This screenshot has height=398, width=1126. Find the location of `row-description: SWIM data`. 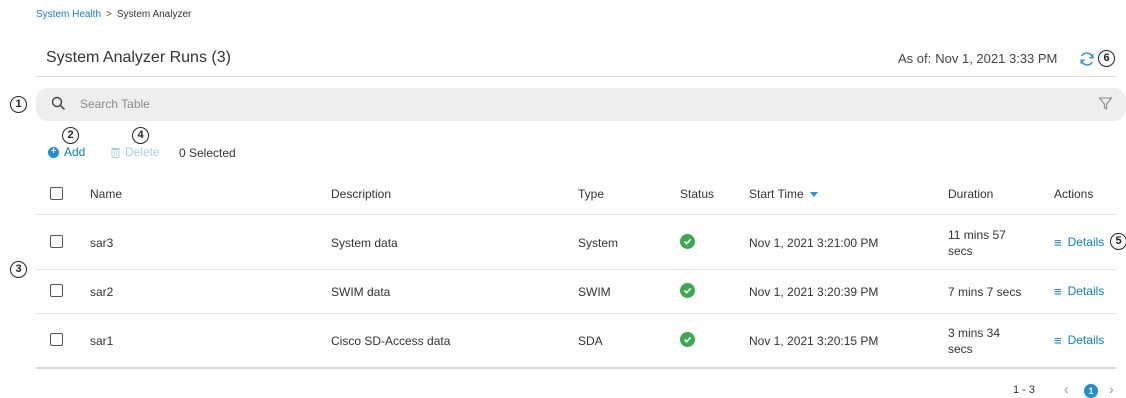

row-description: SWIM data is located at coordinates (361, 292).